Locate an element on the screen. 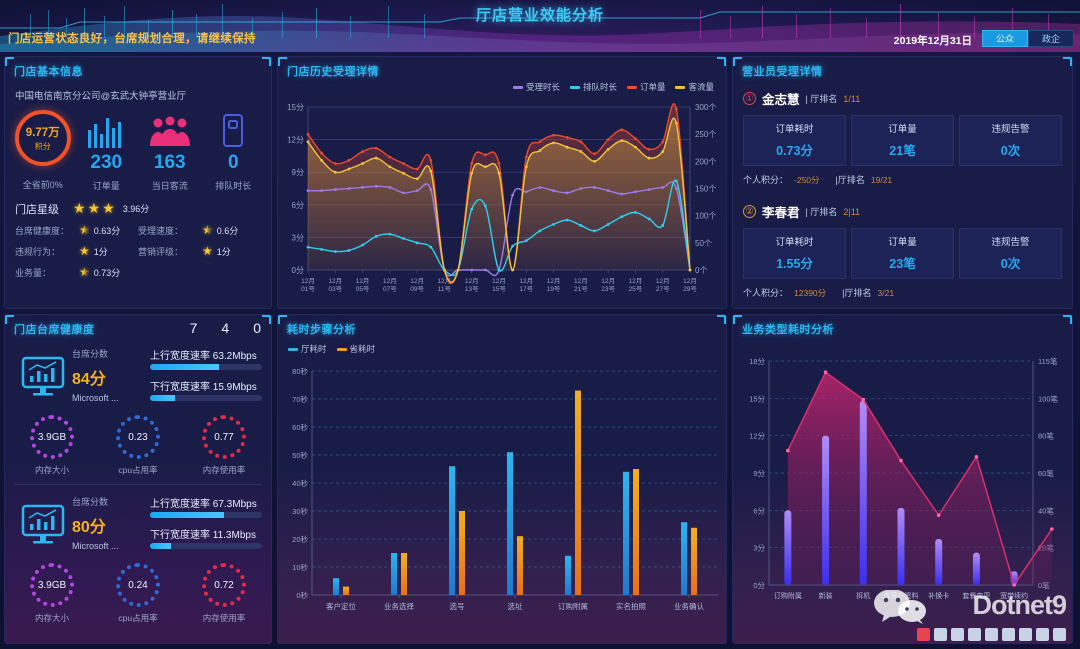 The height and width of the screenshot is (649, 1080). legend-item-traffic: 客流量 is located at coordinates (694, 87).